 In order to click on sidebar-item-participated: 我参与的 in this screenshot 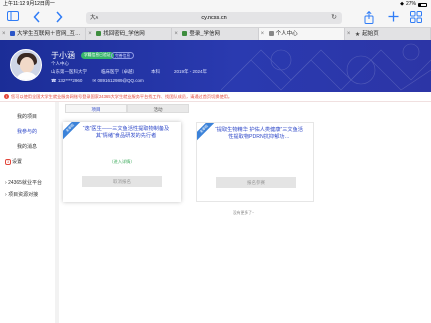, I will do `click(27, 131)`.